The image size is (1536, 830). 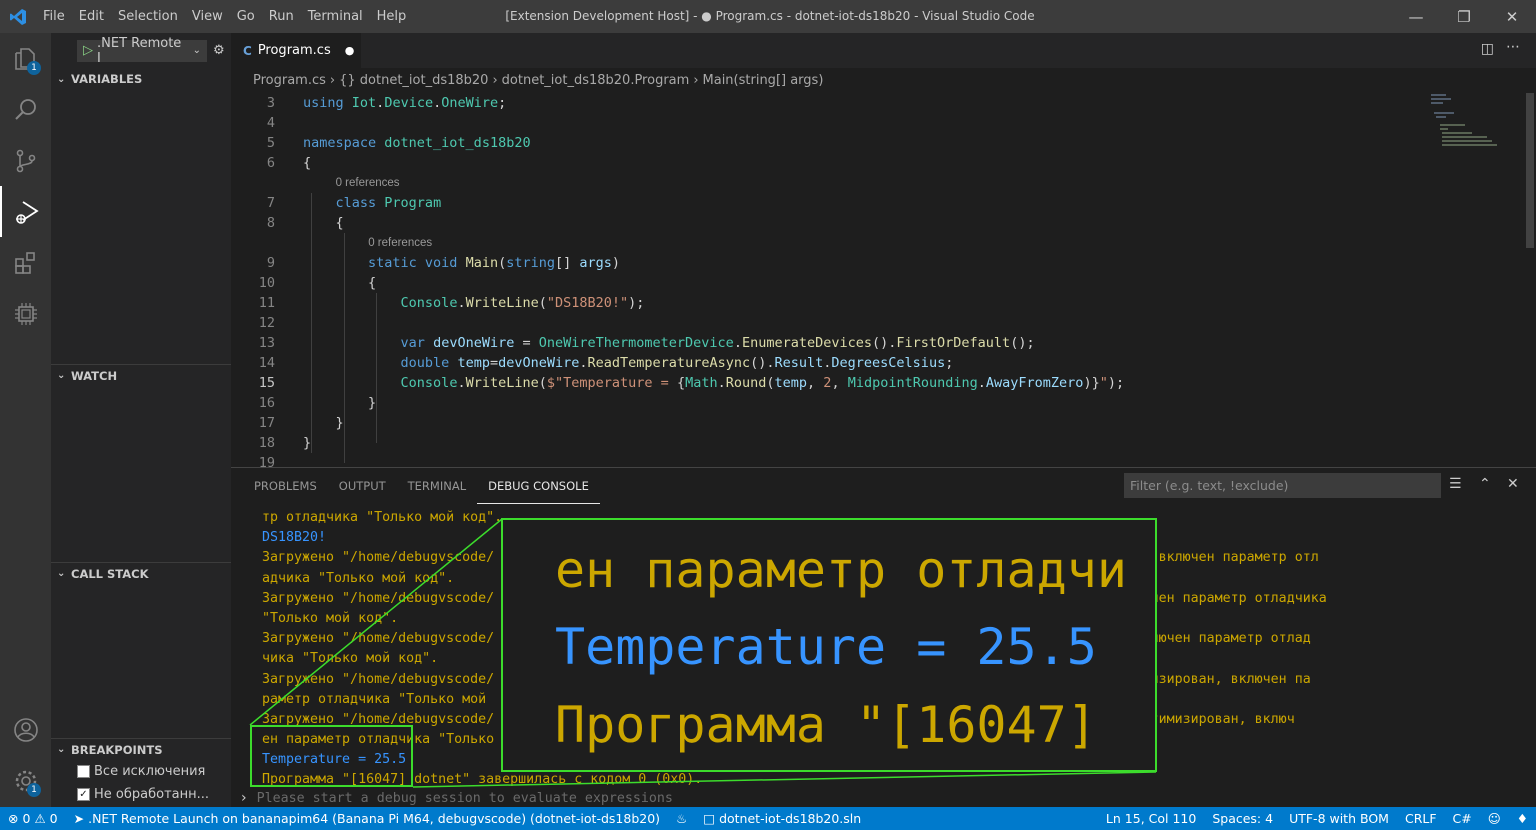 I want to click on line-number: 3, so click(x=270, y=103).